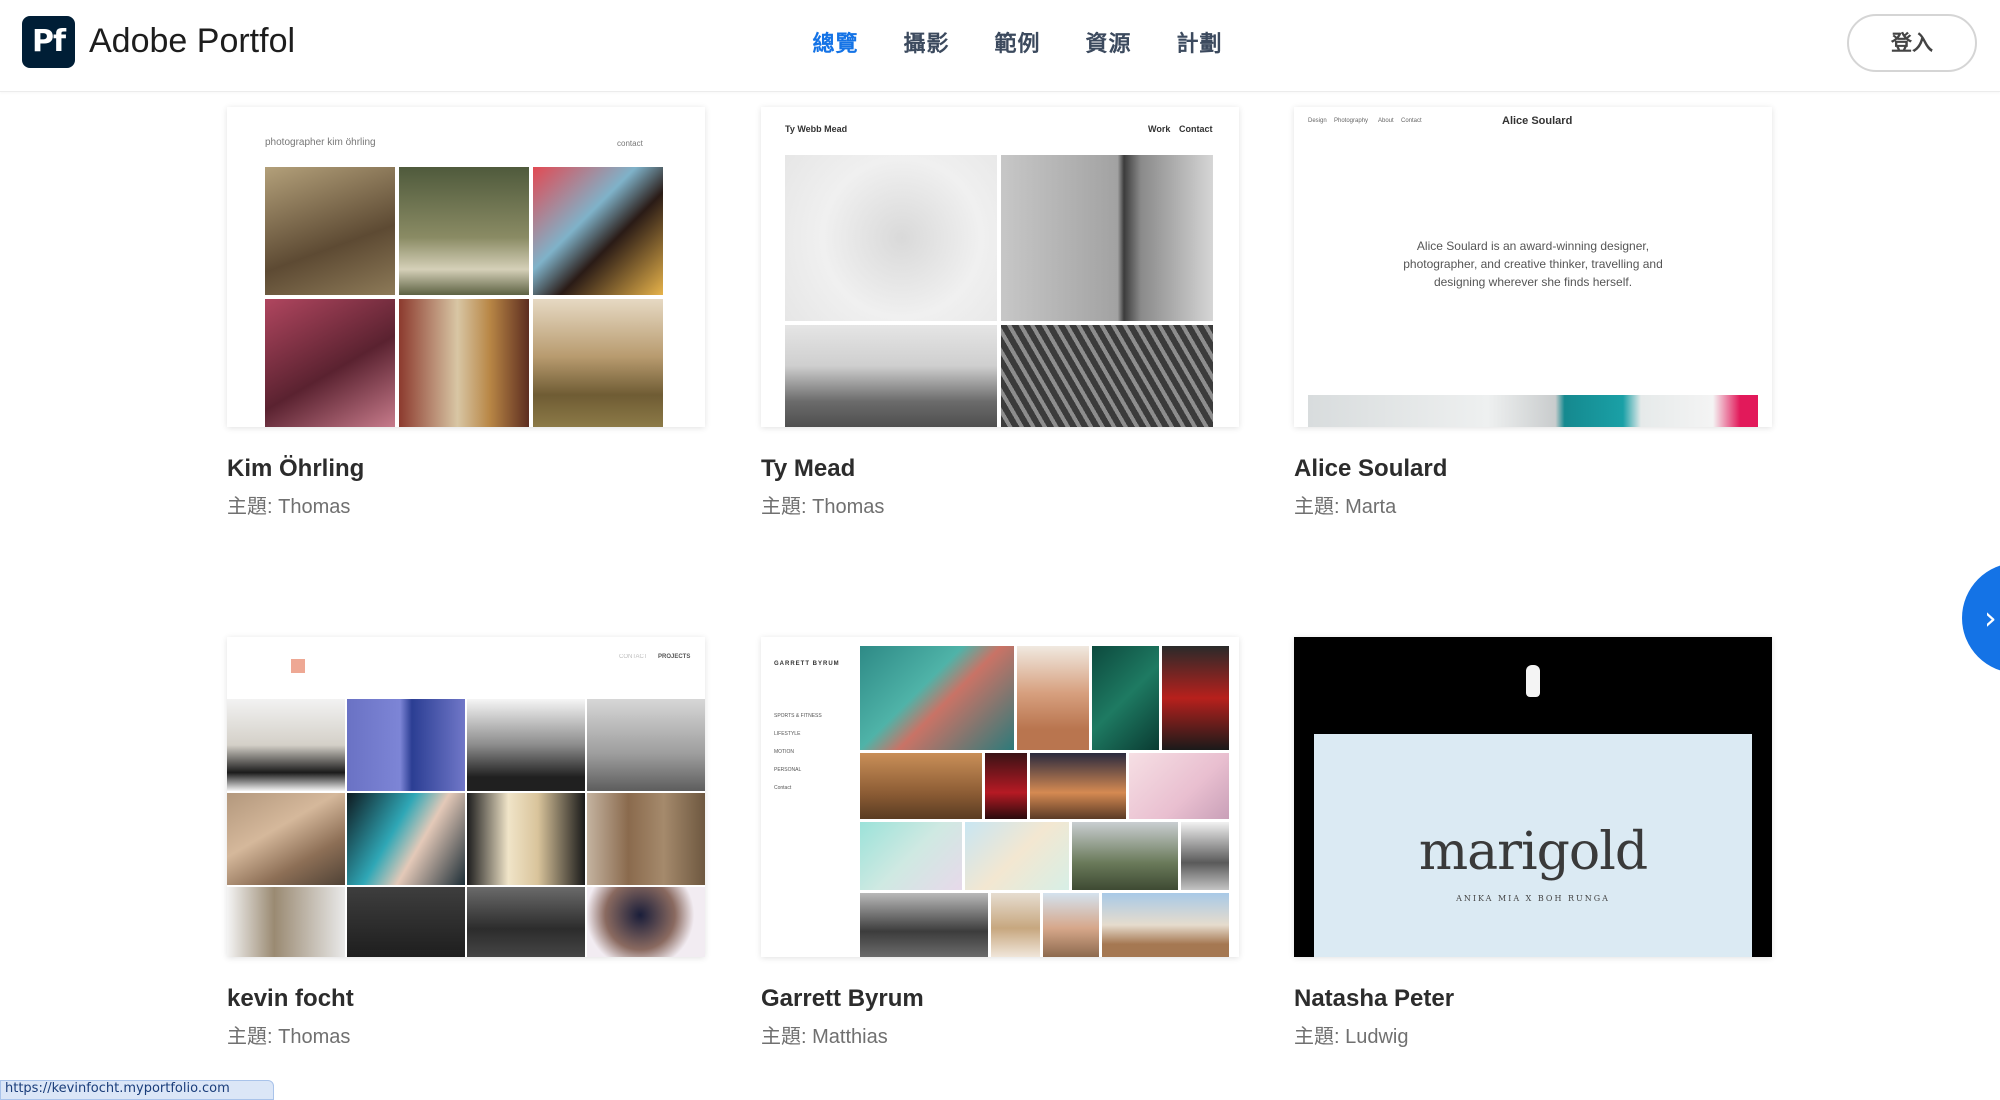 Image resolution: width=2000 pixels, height=1100 pixels. I want to click on nav-examples: 範例, so click(1017, 45).